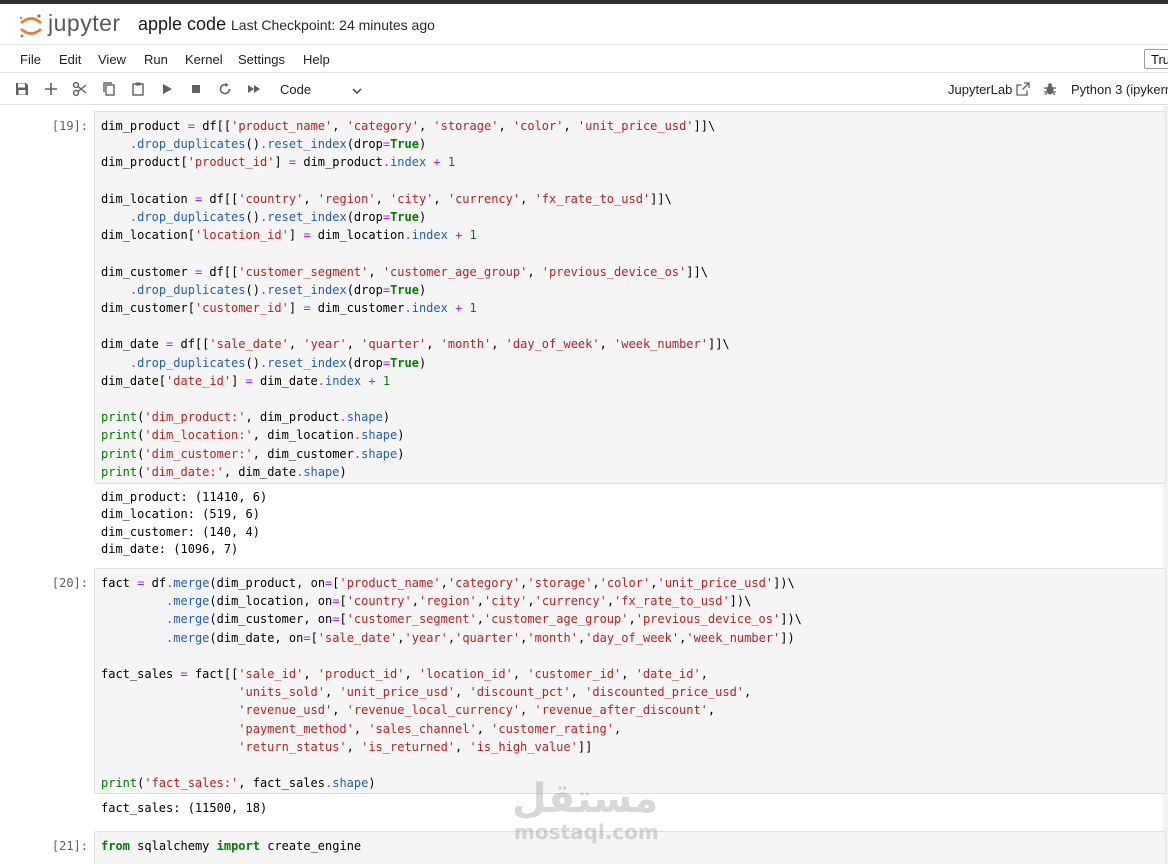  Describe the element at coordinates (156, 59) in the screenshot. I see `menu-run: Run` at that location.